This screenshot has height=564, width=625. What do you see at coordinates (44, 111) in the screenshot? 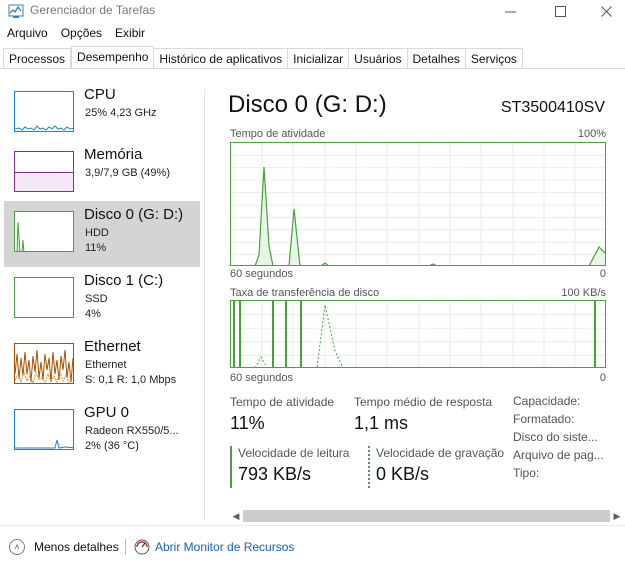
I see `cpu-thumbnail` at bounding box center [44, 111].